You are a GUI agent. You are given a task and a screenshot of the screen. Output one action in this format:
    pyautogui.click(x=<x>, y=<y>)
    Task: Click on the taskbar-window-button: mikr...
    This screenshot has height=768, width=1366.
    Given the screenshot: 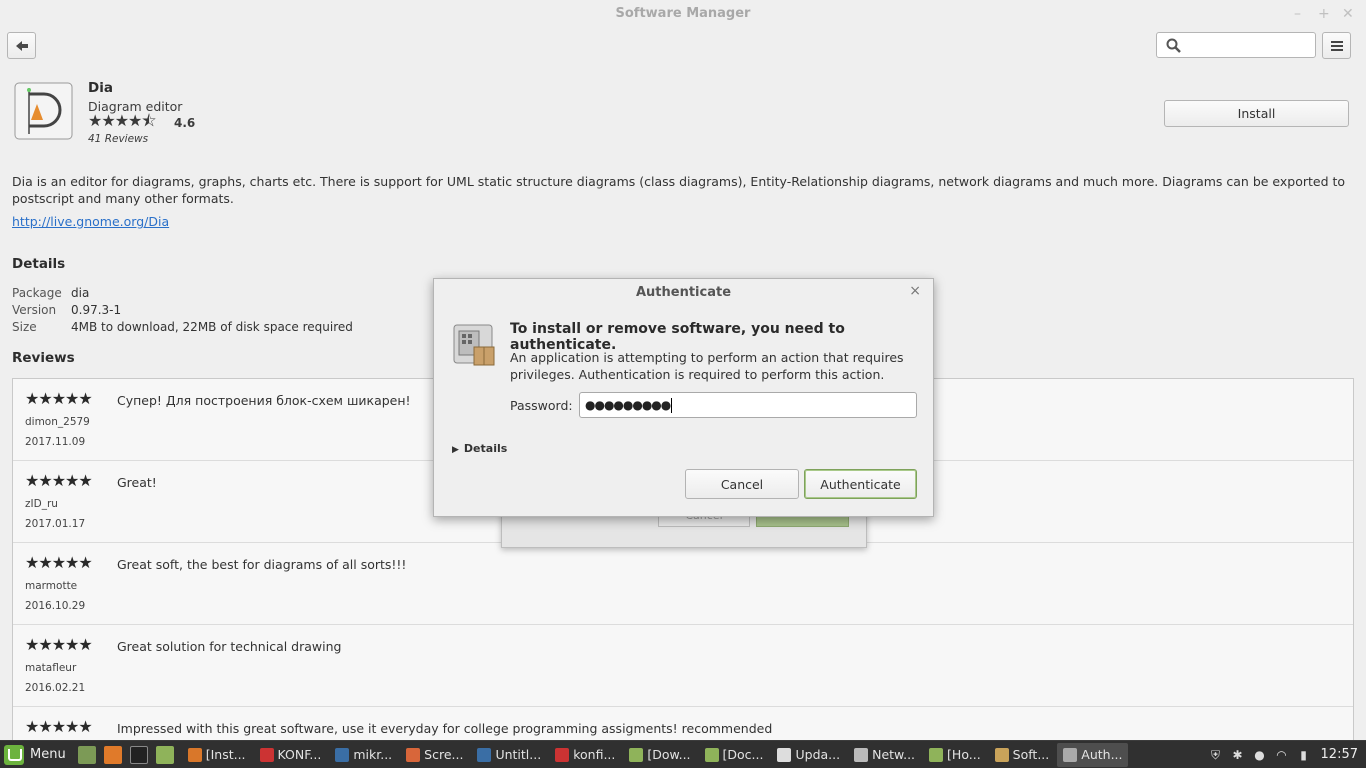 What is the action you would take?
    pyautogui.click(x=363, y=755)
    